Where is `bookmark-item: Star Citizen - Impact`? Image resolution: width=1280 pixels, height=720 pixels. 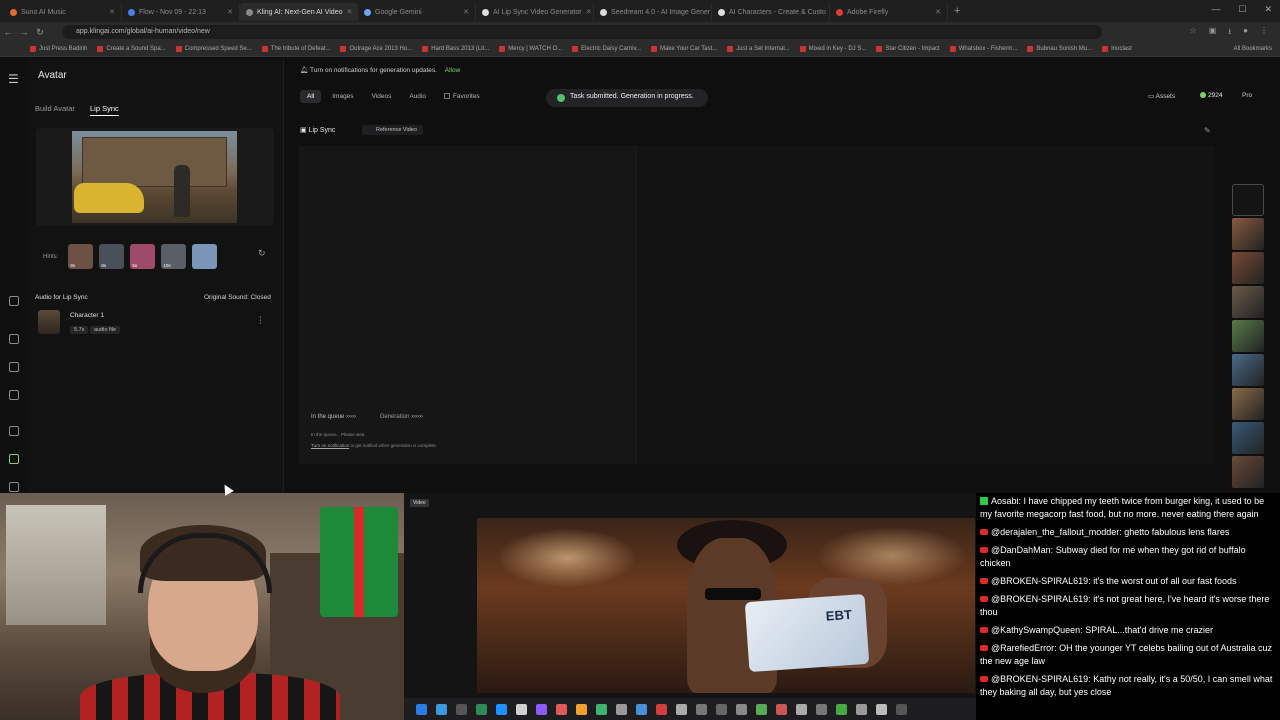
bookmark-item: Star Citizen - Impact is located at coordinates (908, 49).